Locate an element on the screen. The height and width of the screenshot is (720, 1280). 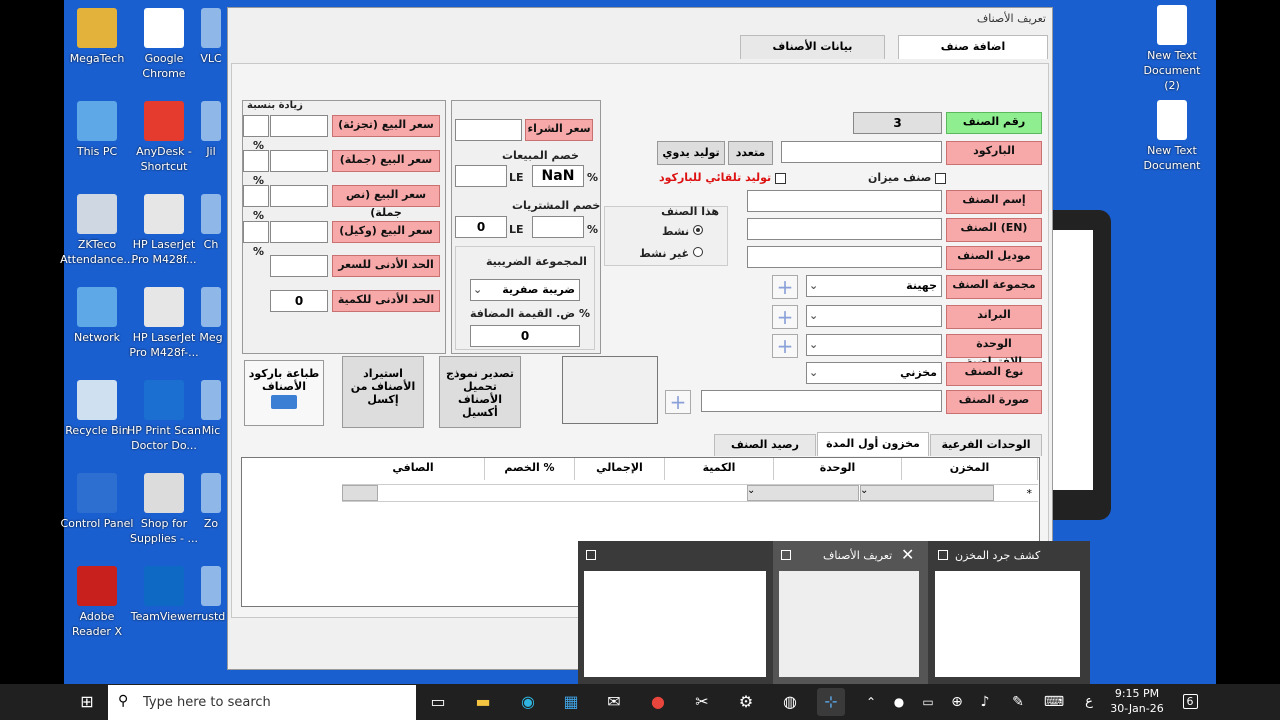
vat-input: 0 is located at coordinates (525, 336).